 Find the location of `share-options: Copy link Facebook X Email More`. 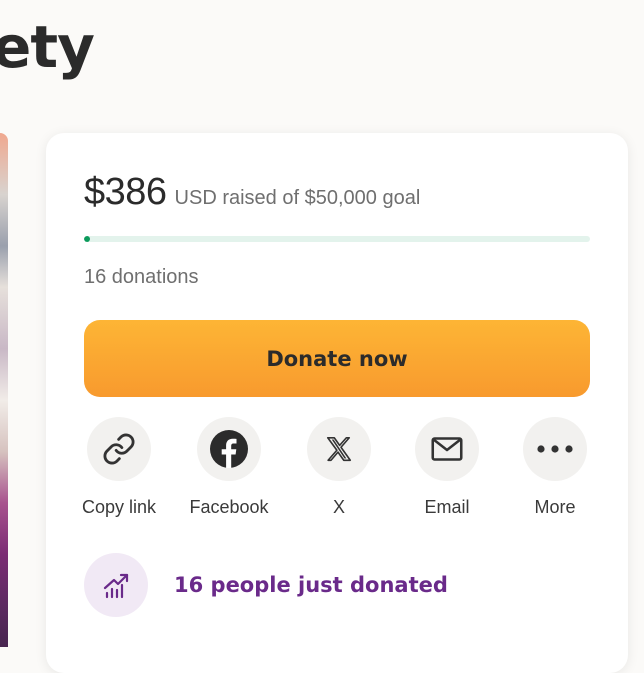

share-options: Copy link Facebook X Email More is located at coordinates (337, 472).